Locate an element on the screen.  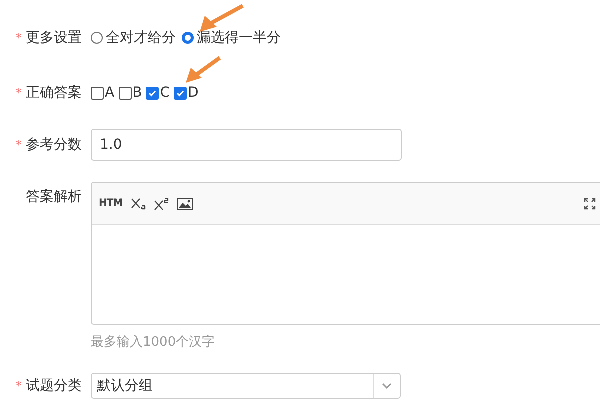
field-label: 参考分数 is located at coordinates (54, 145).